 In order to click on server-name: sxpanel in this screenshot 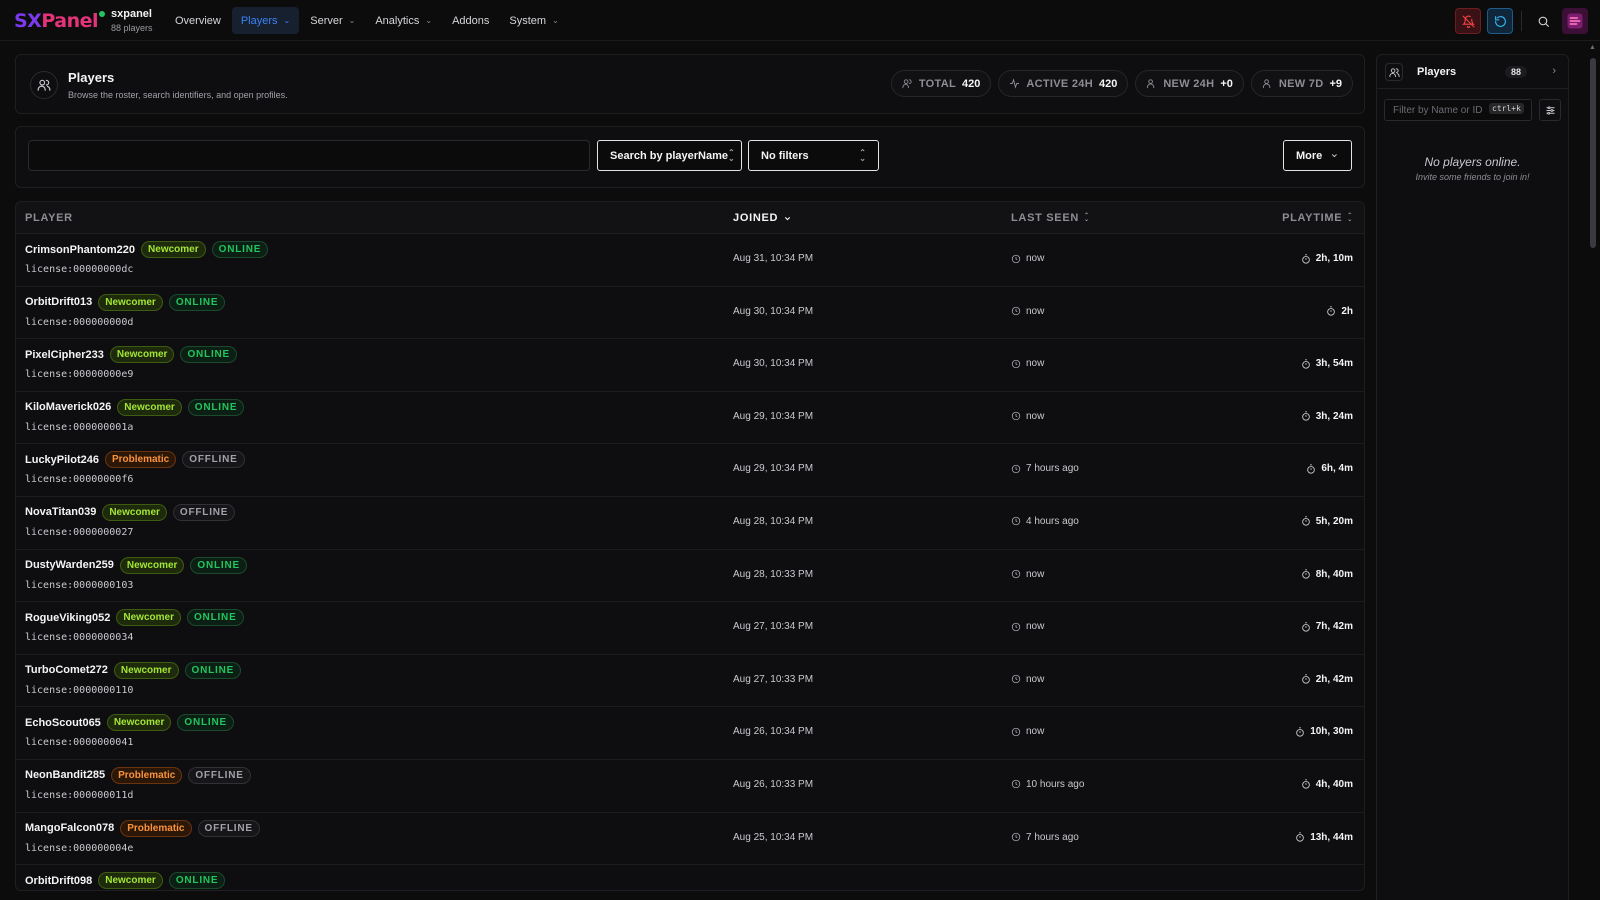, I will do `click(131, 14)`.